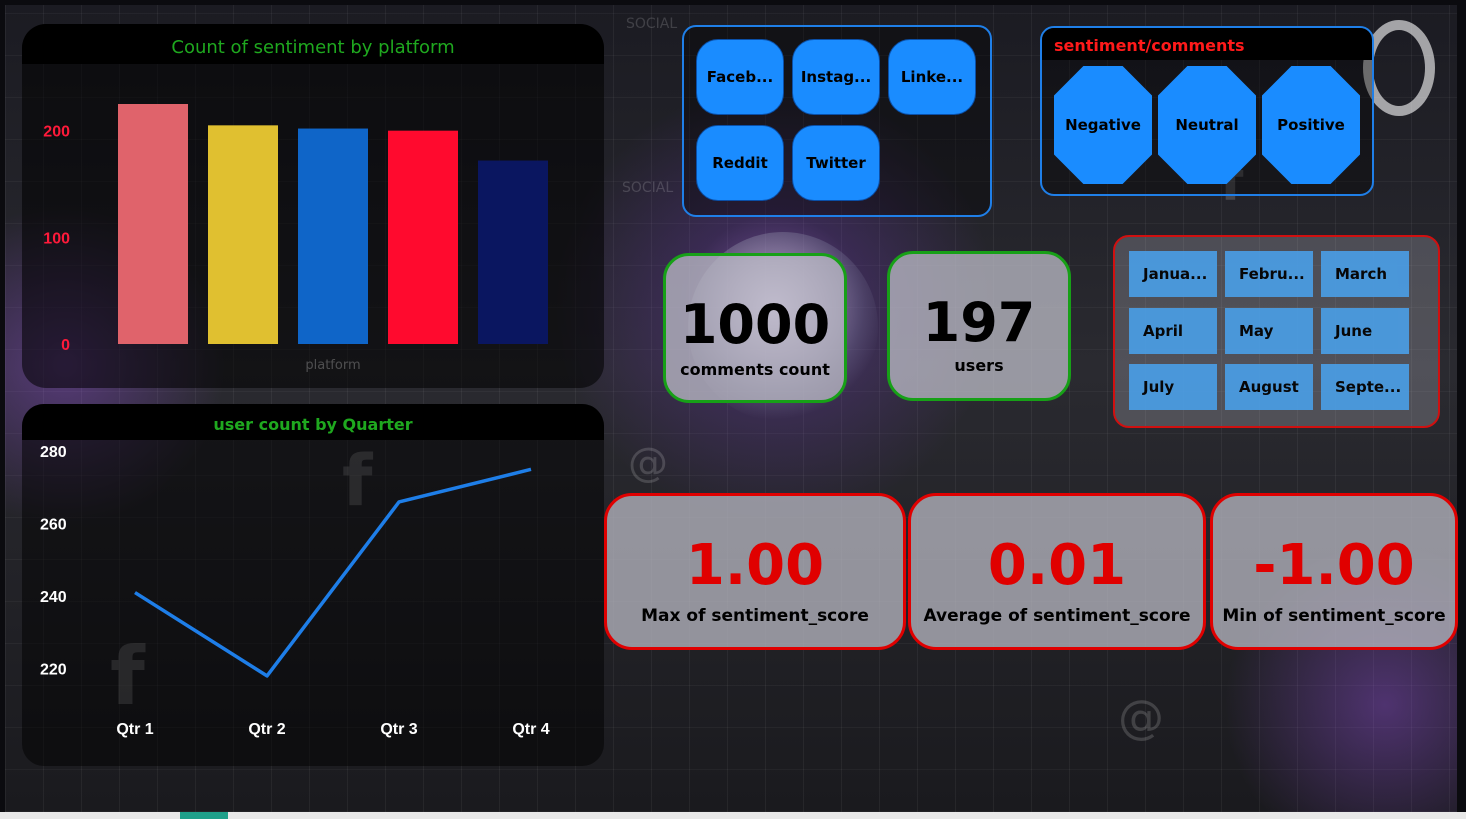  What do you see at coordinates (333, 572) in the screenshot?
I see `user-count-line` at bounding box center [333, 572].